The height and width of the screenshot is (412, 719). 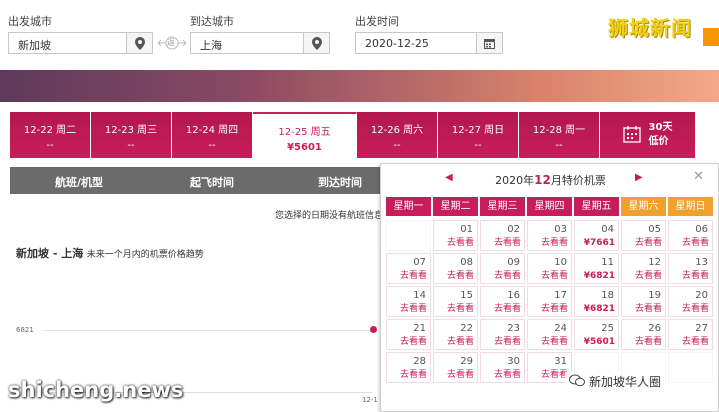 I want to click on calendar-day: 16 去看看, so click(x=502, y=301).